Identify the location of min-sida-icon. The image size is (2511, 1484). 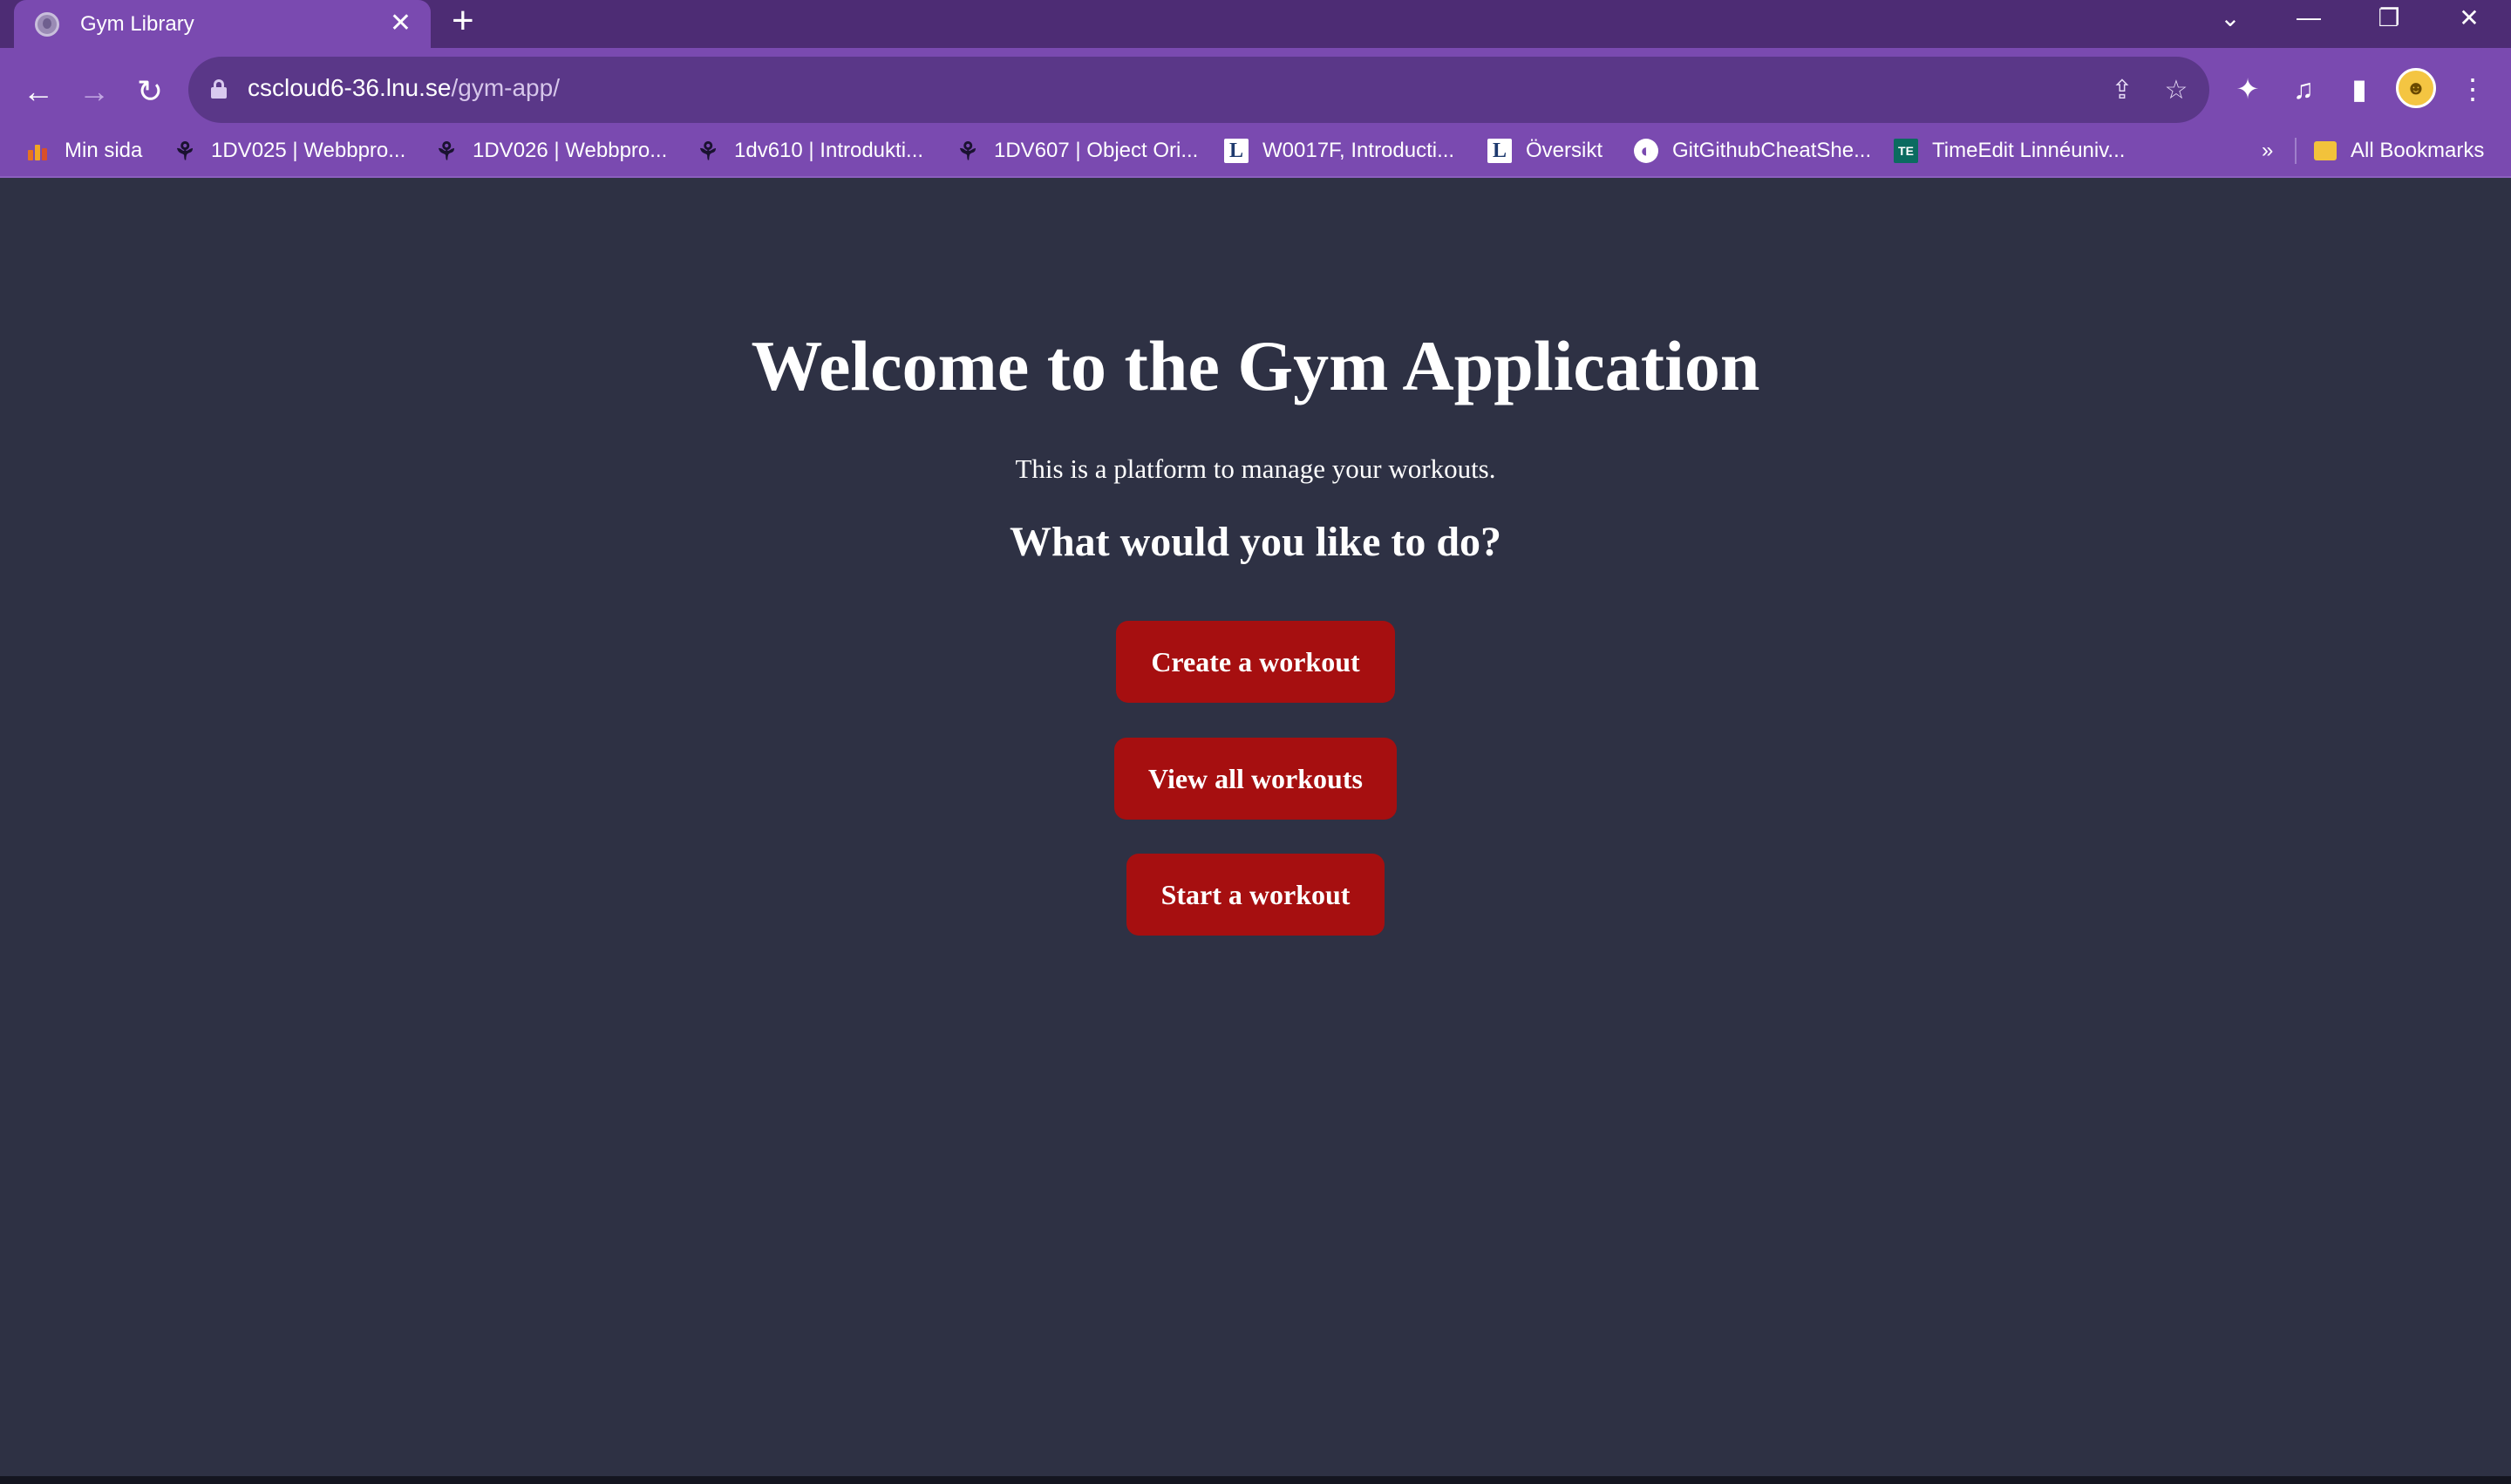
(38, 151).